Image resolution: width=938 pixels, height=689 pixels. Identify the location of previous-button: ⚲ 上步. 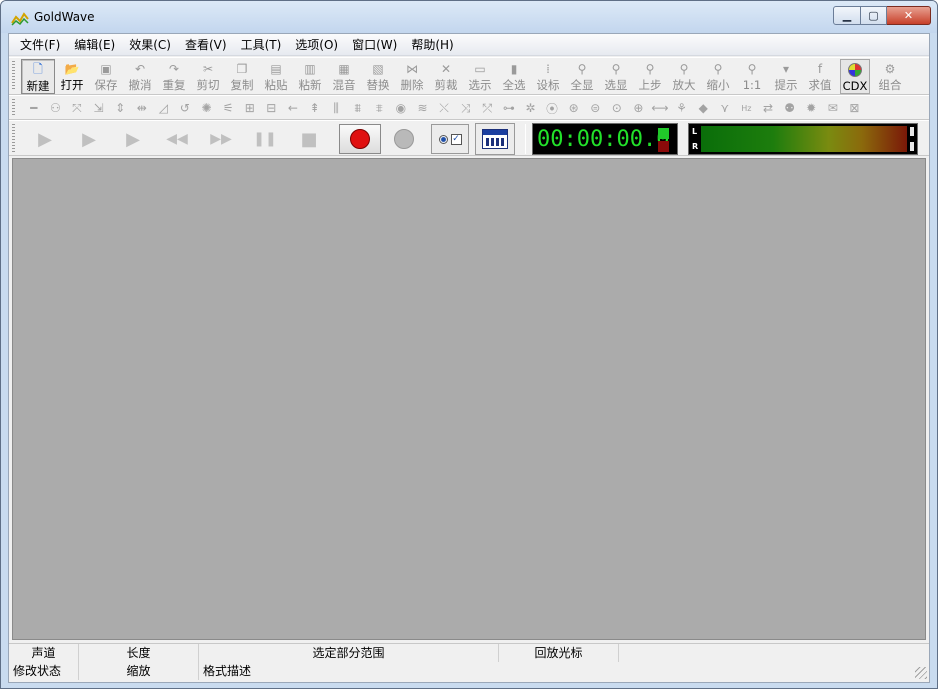
(650, 76).